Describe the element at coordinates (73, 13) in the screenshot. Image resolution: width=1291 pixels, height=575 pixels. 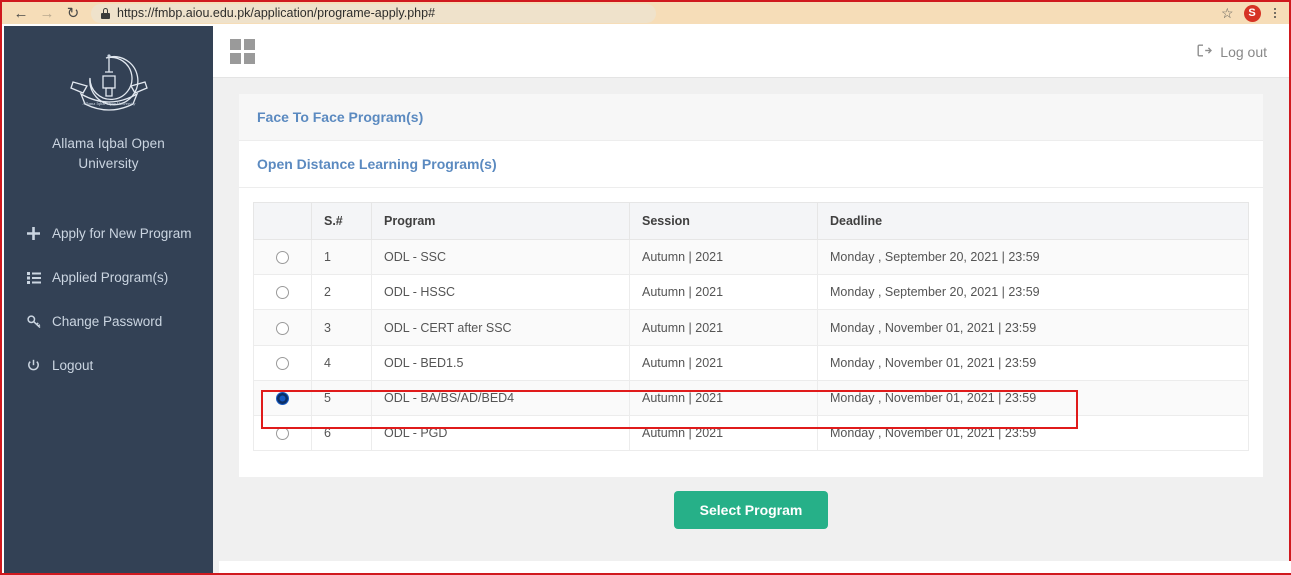
I see `reload-icon: ↻` at that location.